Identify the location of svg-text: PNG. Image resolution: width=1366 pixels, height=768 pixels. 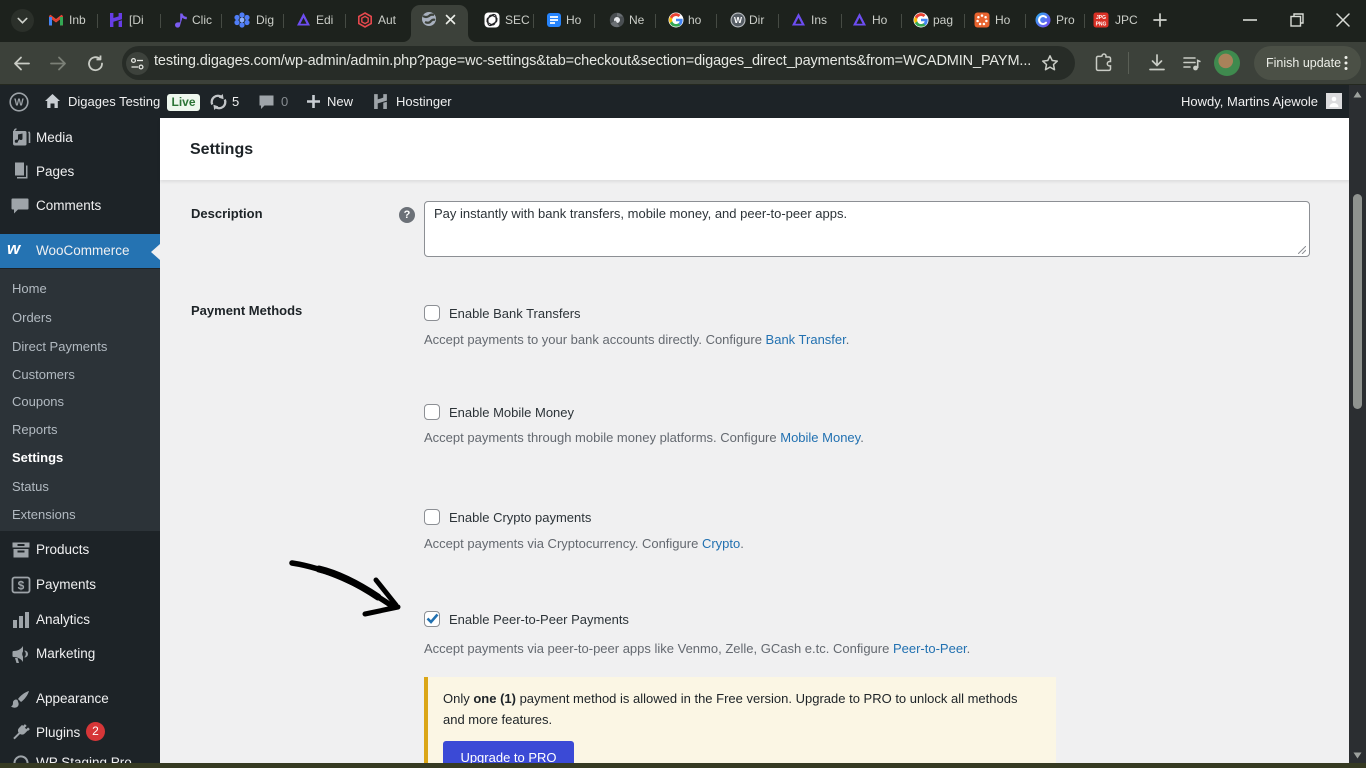
(1101, 25).